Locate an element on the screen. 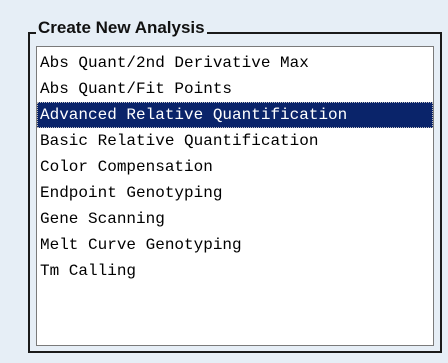 This screenshot has width=448, height=363. list-item-abs-quant-2nd-derivative-max: Abs Quant/2nd Derivative Max is located at coordinates (235, 63).